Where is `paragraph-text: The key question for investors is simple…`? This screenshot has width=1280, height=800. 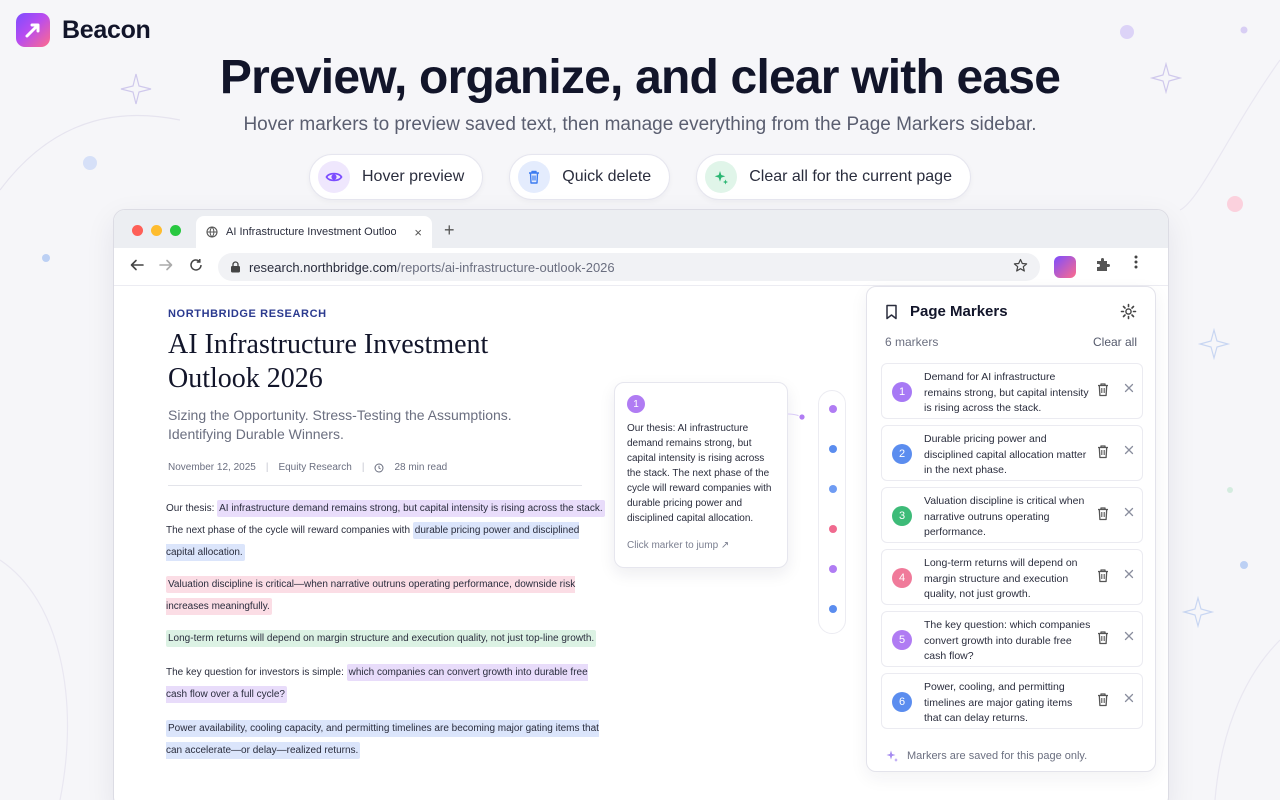
paragraph-text: The key question for investors is simple… is located at coordinates (256, 672).